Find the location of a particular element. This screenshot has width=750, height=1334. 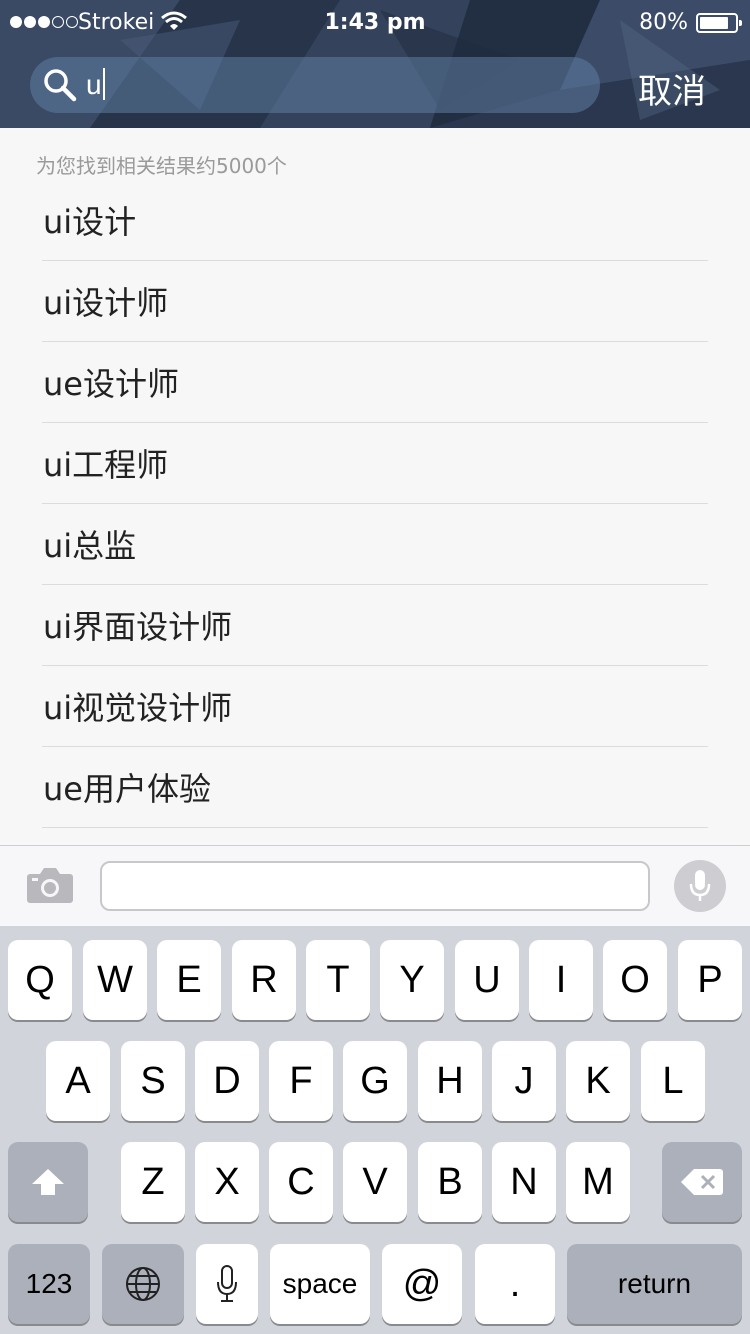

delete-icon is located at coordinates (702, 1182).